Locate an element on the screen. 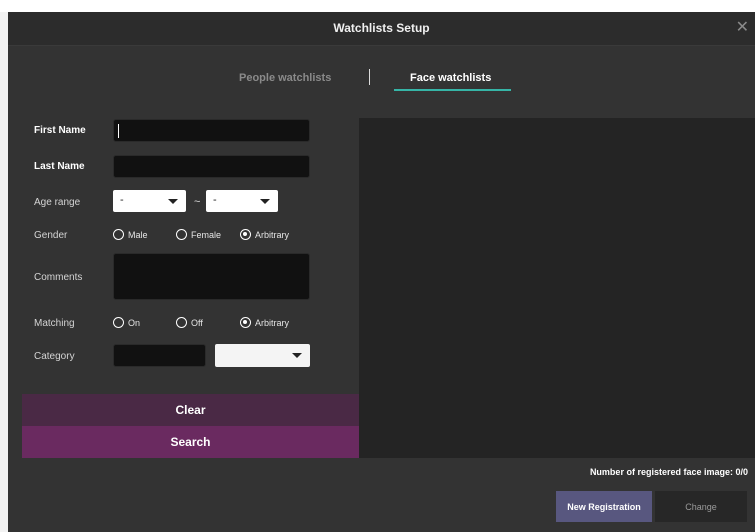 The image size is (755, 532). age-from-select: - is located at coordinates (149, 201).